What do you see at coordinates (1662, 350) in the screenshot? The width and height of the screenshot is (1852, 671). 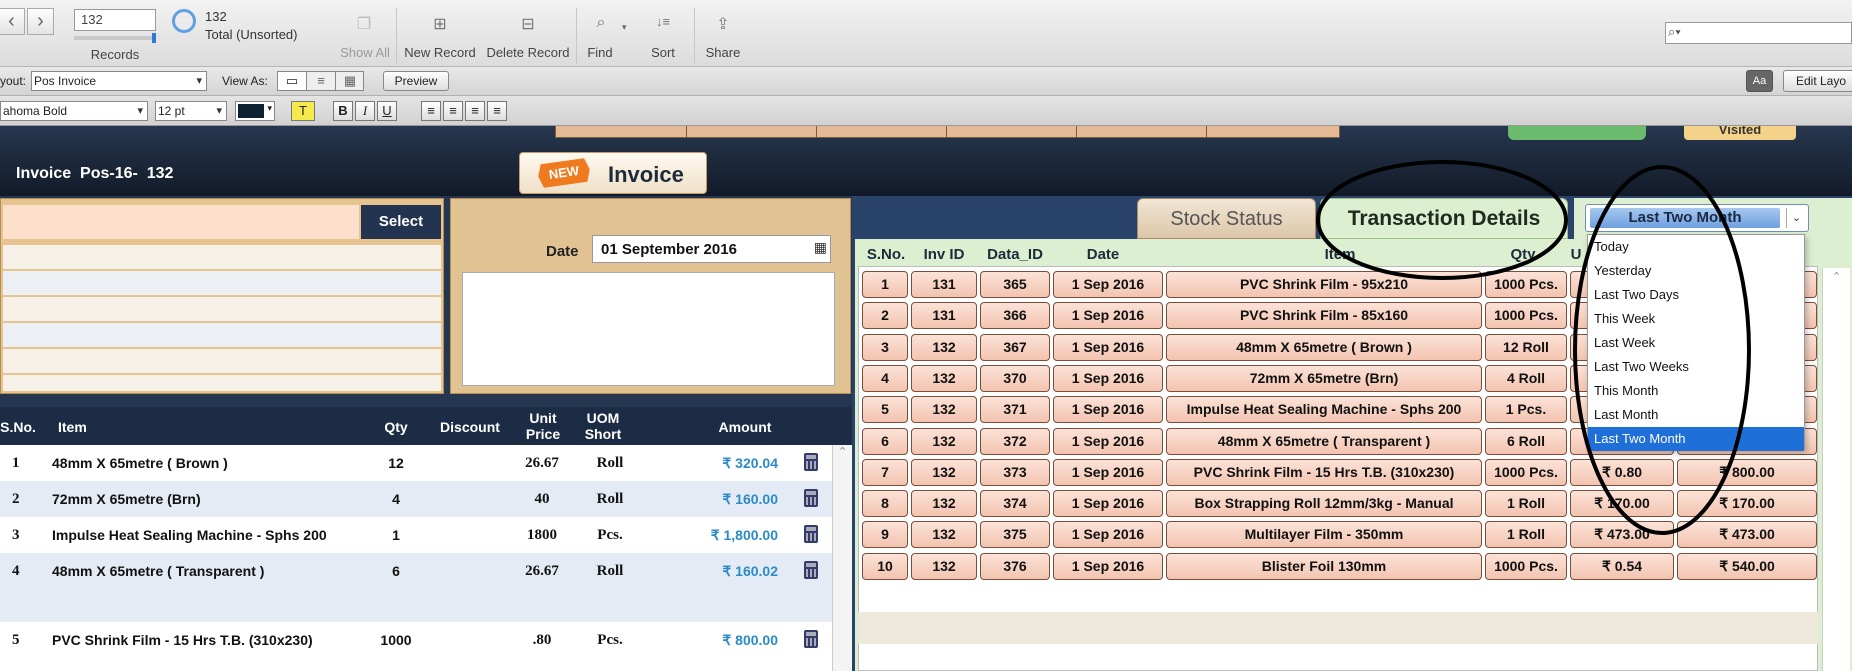 I see `annotation-ellipse-dropdown` at bounding box center [1662, 350].